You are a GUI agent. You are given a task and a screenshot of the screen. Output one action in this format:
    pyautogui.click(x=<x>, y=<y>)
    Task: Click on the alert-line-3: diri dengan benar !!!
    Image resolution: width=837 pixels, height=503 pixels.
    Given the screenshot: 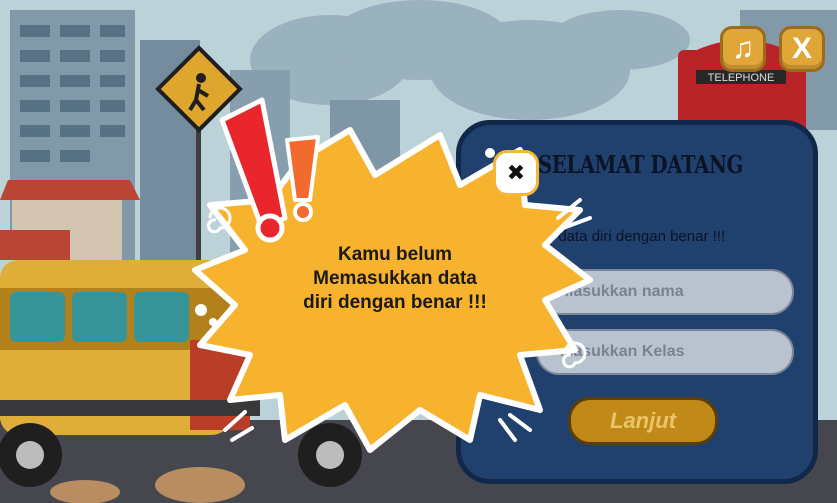 What is the action you would take?
    pyautogui.click(x=395, y=302)
    